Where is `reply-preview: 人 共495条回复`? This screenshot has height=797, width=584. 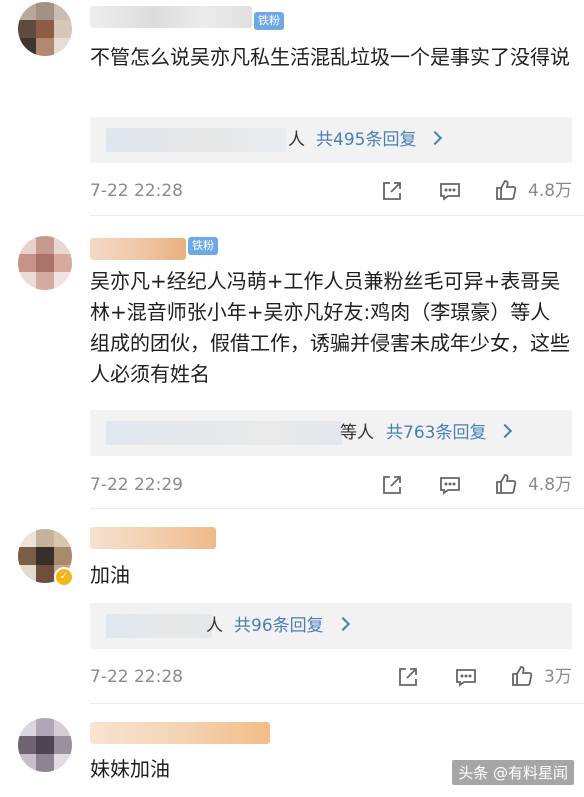 reply-preview: 人 共495条回复 is located at coordinates (331, 140).